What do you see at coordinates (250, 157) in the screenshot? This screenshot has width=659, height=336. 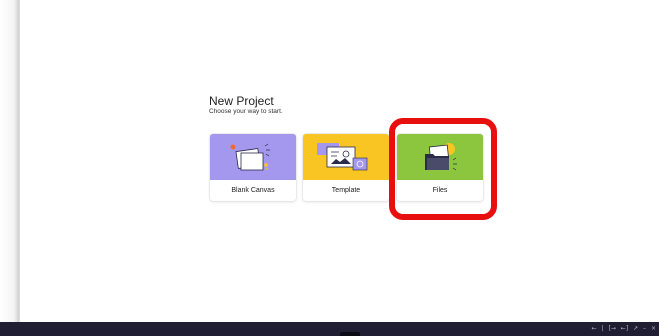 I see `blank-canvas-illustration-icon` at bounding box center [250, 157].